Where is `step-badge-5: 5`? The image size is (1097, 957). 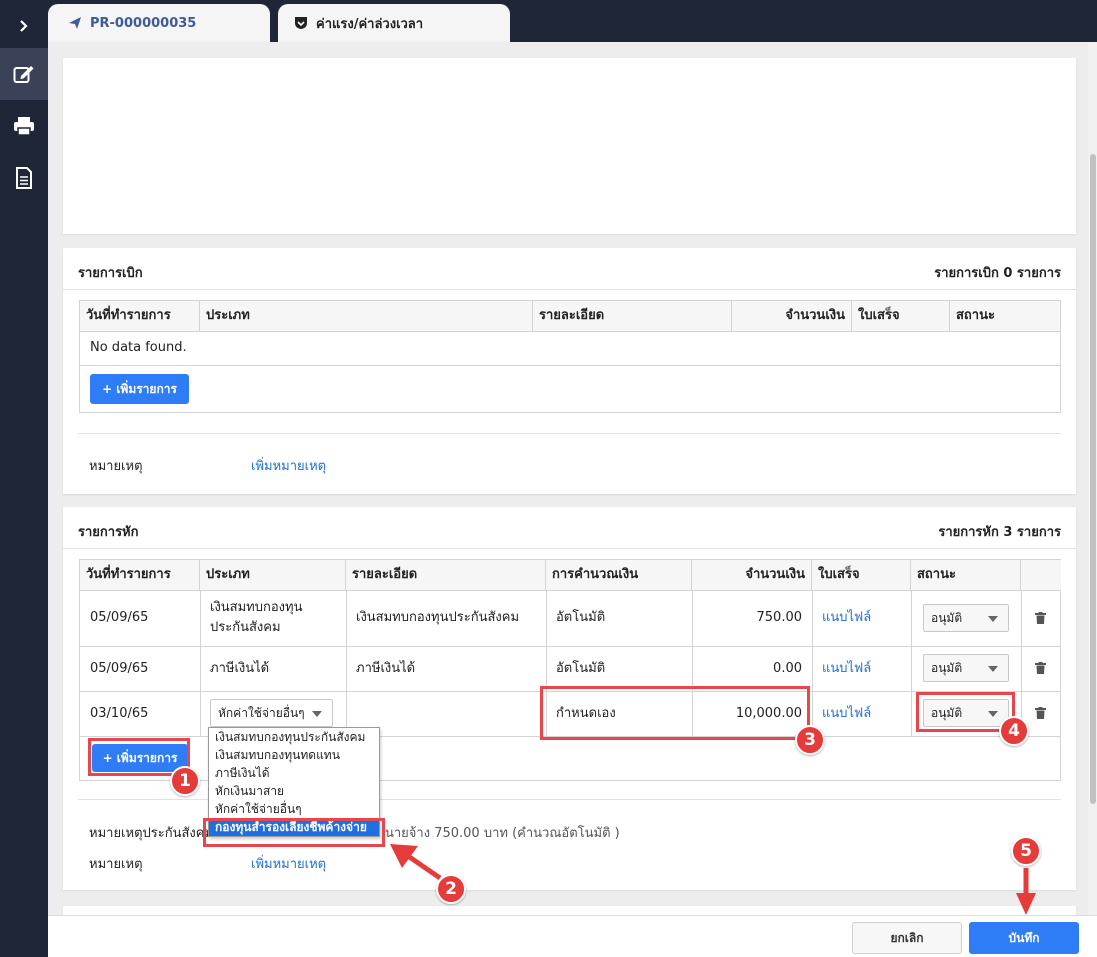 step-badge-5: 5 is located at coordinates (1026, 851).